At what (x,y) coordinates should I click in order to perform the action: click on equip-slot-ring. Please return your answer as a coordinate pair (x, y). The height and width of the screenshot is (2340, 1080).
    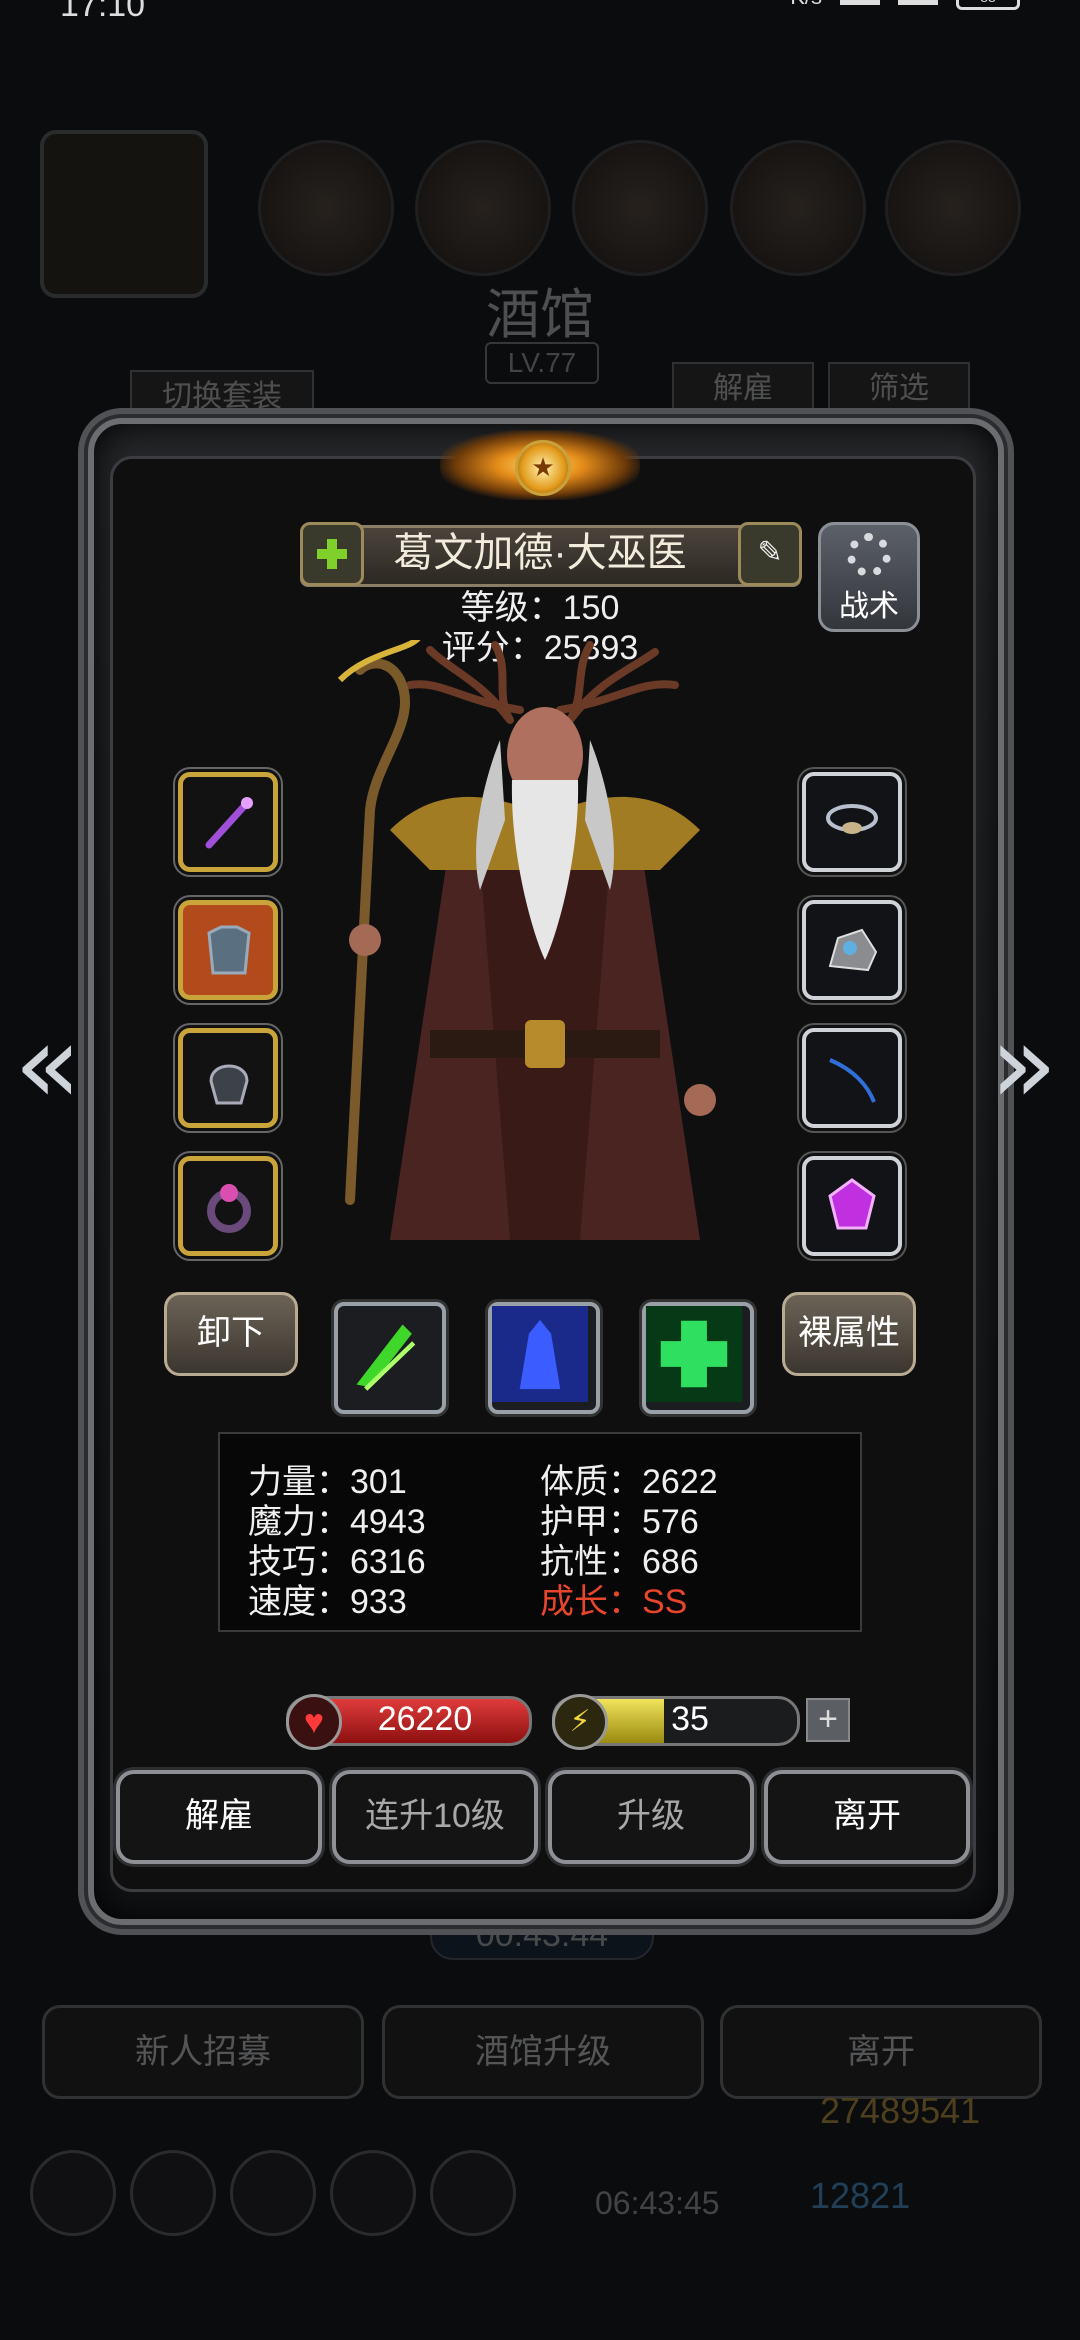
    Looking at the image, I should click on (228, 1206).